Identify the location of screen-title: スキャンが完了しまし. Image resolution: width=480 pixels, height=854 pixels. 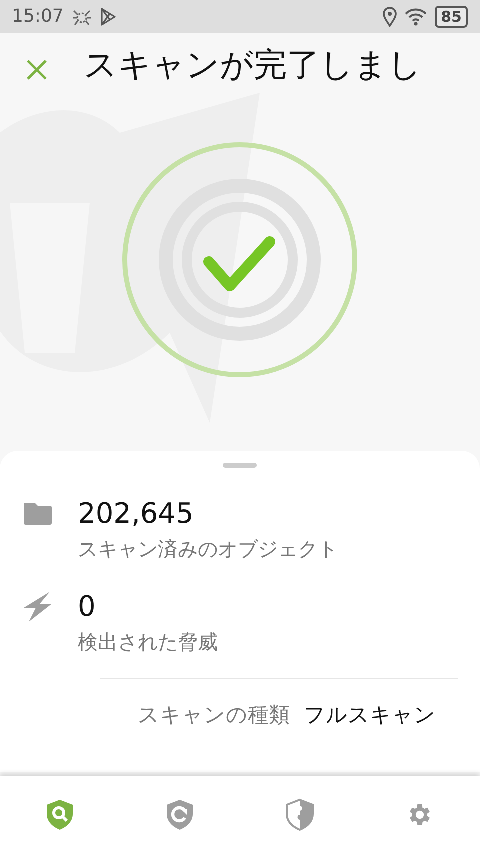
(253, 65).